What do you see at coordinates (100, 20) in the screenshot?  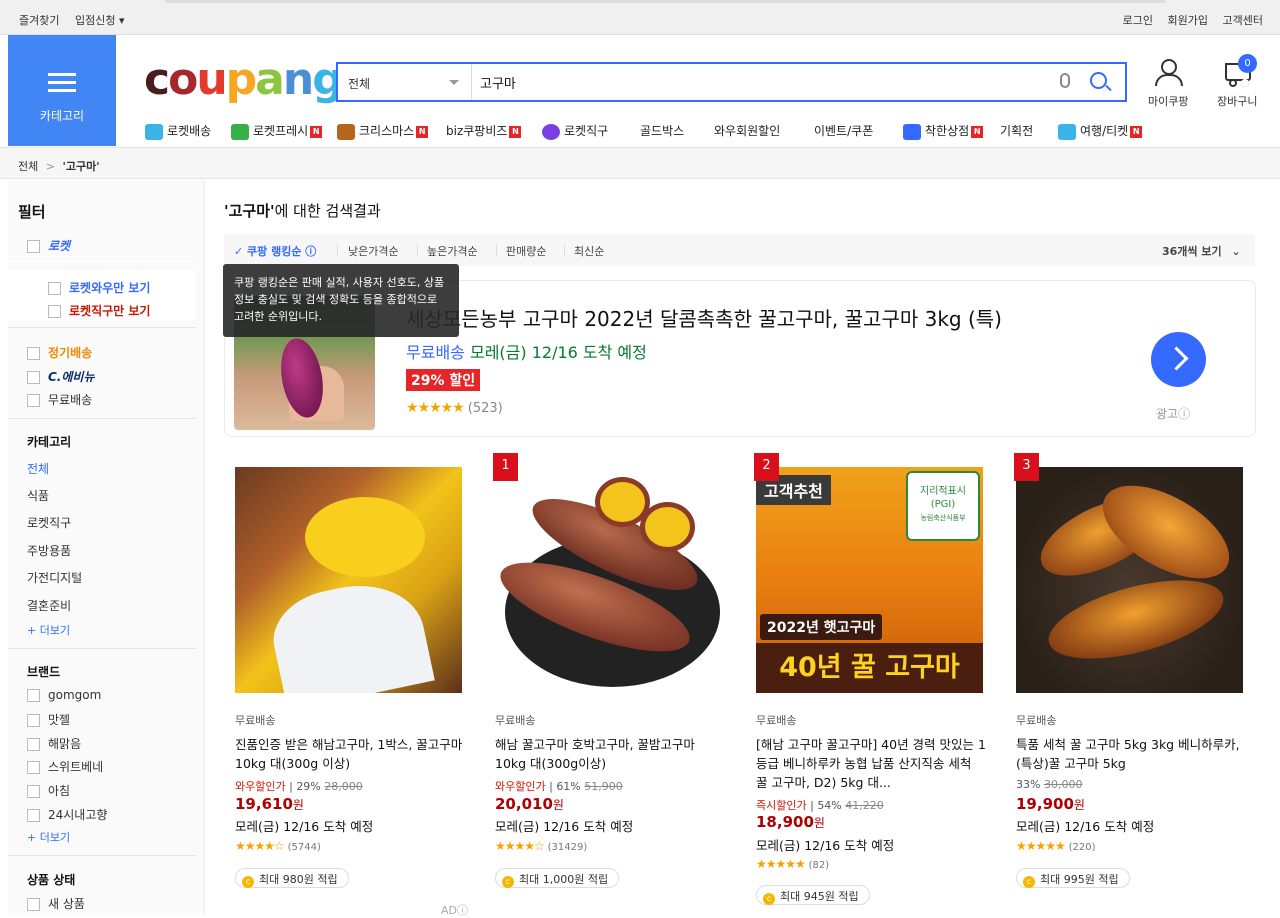 I see `seller-apply-link: 입점신청 ▾` at bounding box center [100, 20].